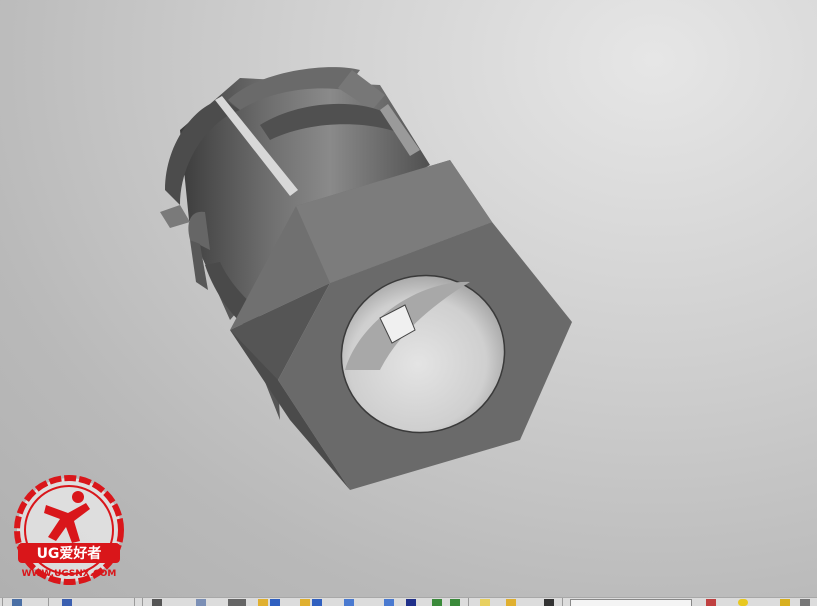 The height and width of the screenshot is (606, 817). What do you see at coordinates (69, 574) in the screenshot?
I see `watermark-url: WWW.UGSNX.COM` at bounding box center [69, 574].